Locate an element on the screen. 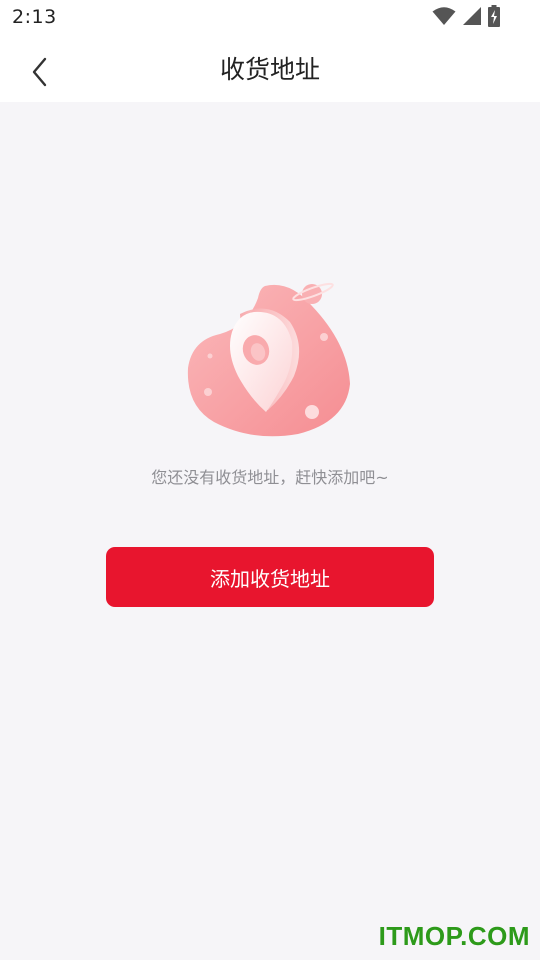 This screenshot has width=540, height=960. status-icons is located at coordinates (466, 18).